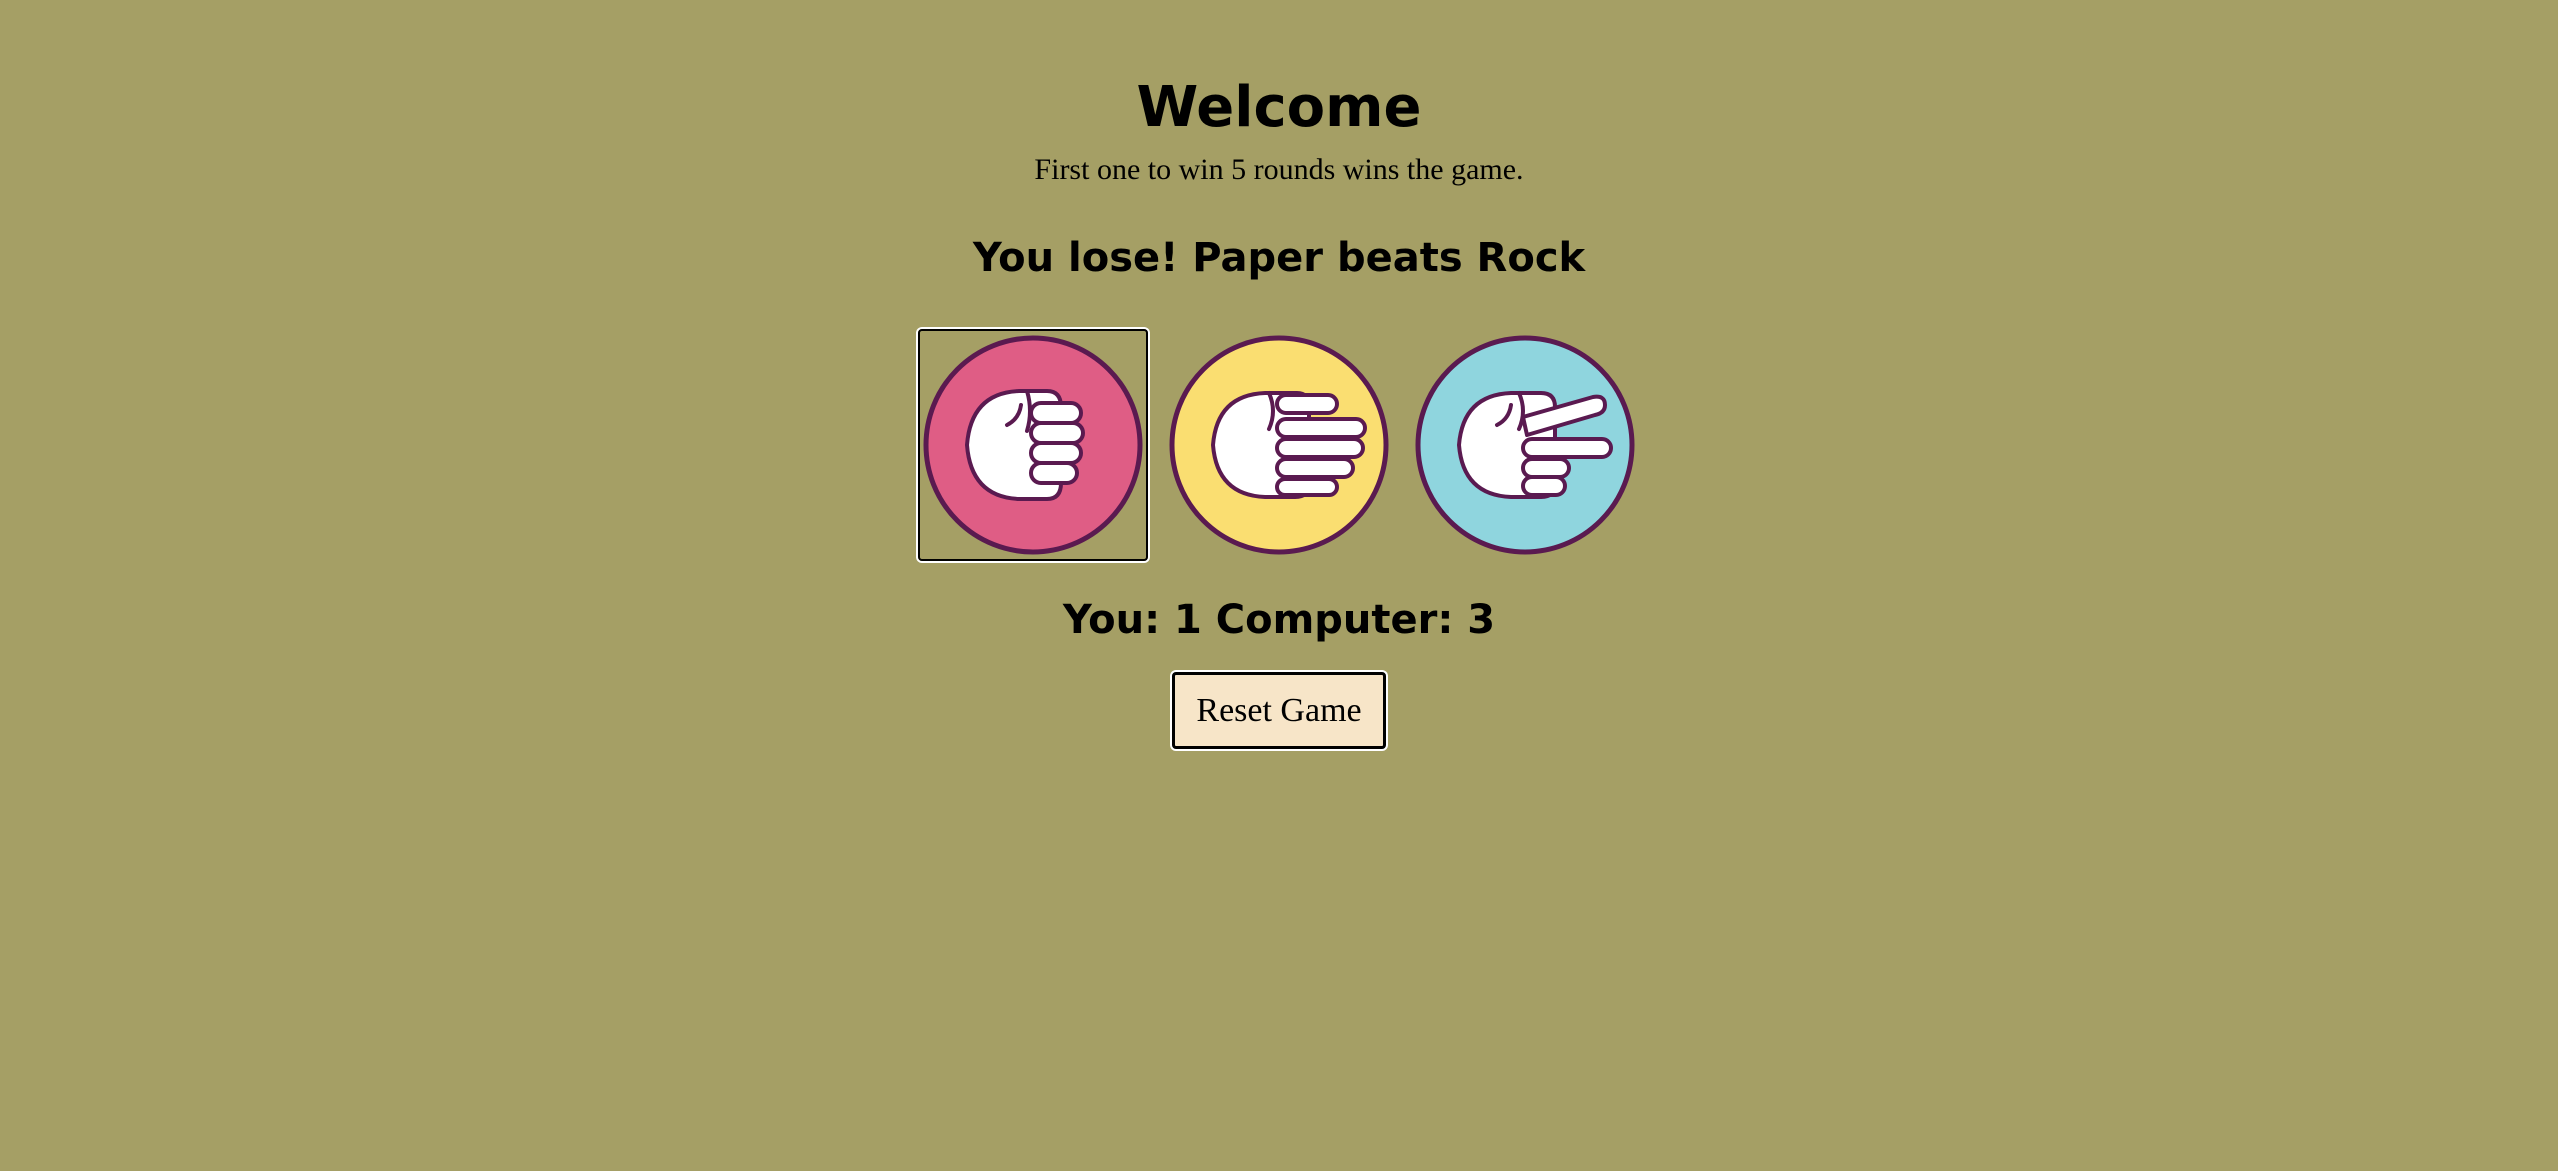  What do you see at coordinates (1279, 710) in the screenshot?
I see `reset-game-button: Reset Game` at bounding box center [1279, 710].